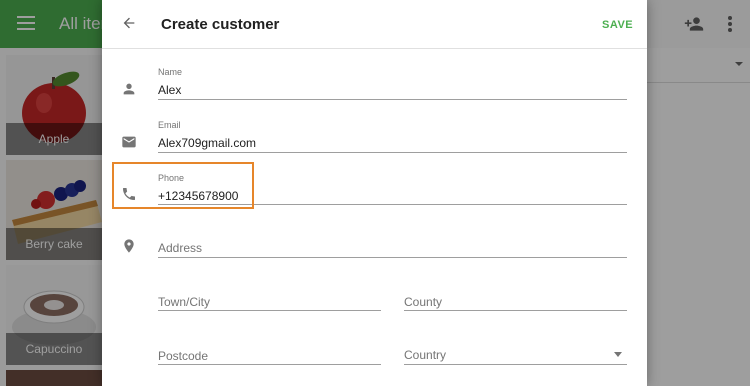 This screenshot has height=386, width=750. Describe the element at coordinates (220, 24) in the screenshot. I see `dialog-title: Create customer` at that location.